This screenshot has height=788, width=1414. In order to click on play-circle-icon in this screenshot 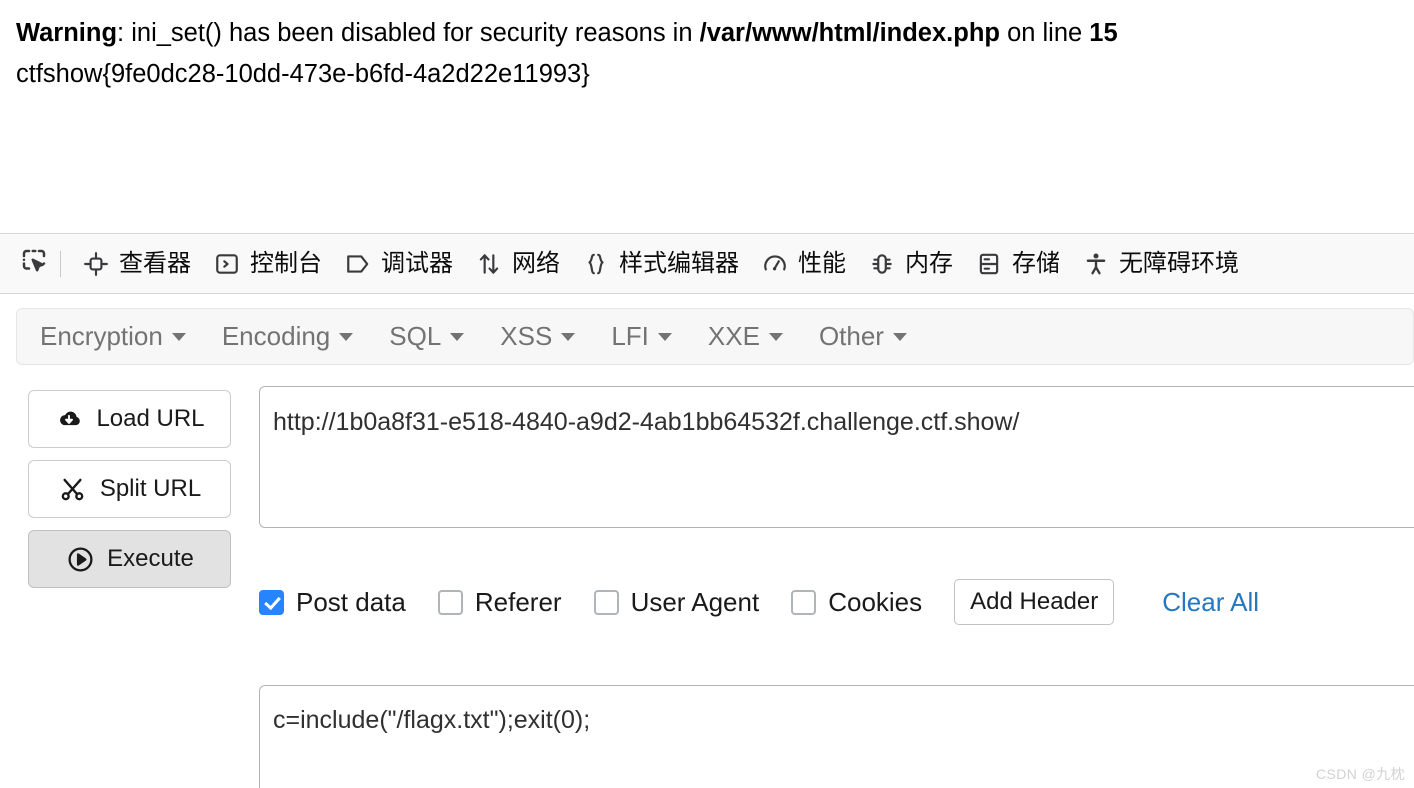, I will do `click(80, 559)`.